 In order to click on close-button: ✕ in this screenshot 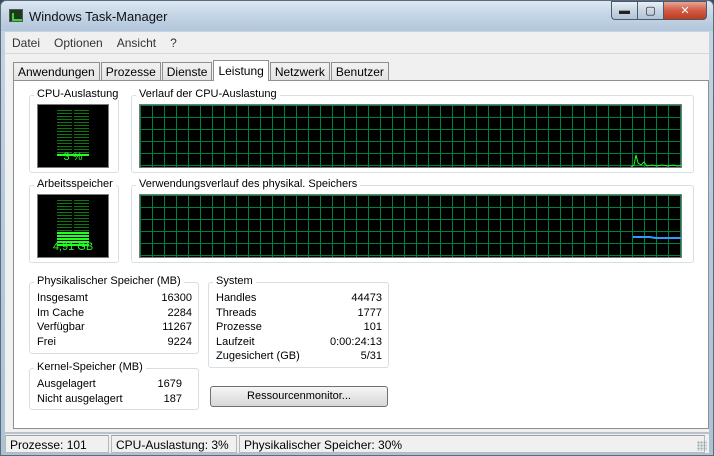, I will do `click(685, 10)`.